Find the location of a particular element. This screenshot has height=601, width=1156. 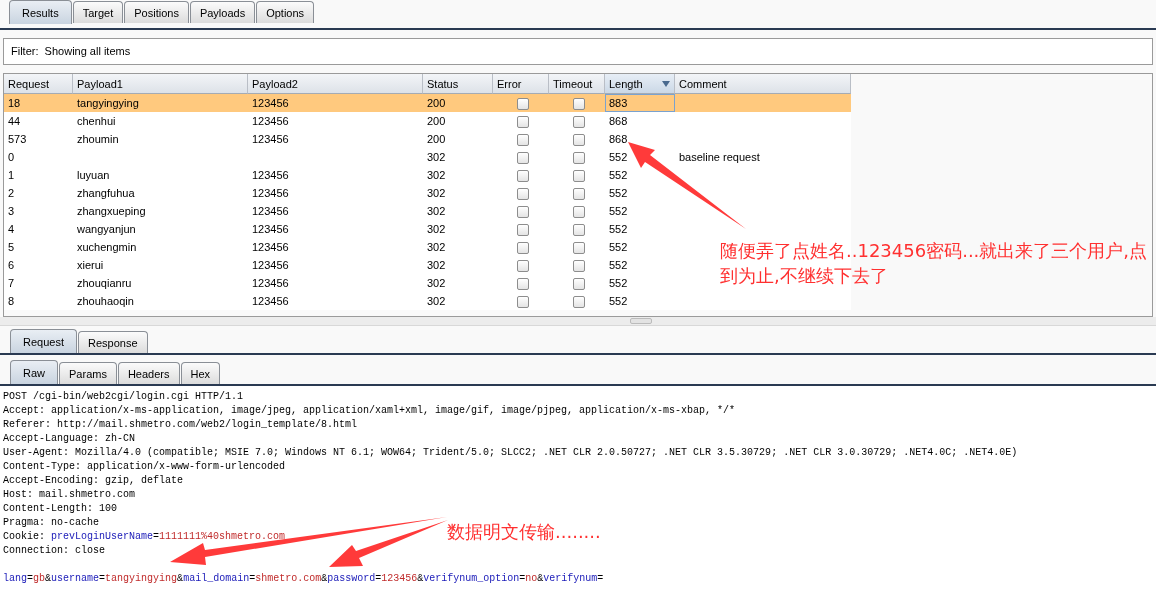

column-header: Length is located at coordinates (640, 84).